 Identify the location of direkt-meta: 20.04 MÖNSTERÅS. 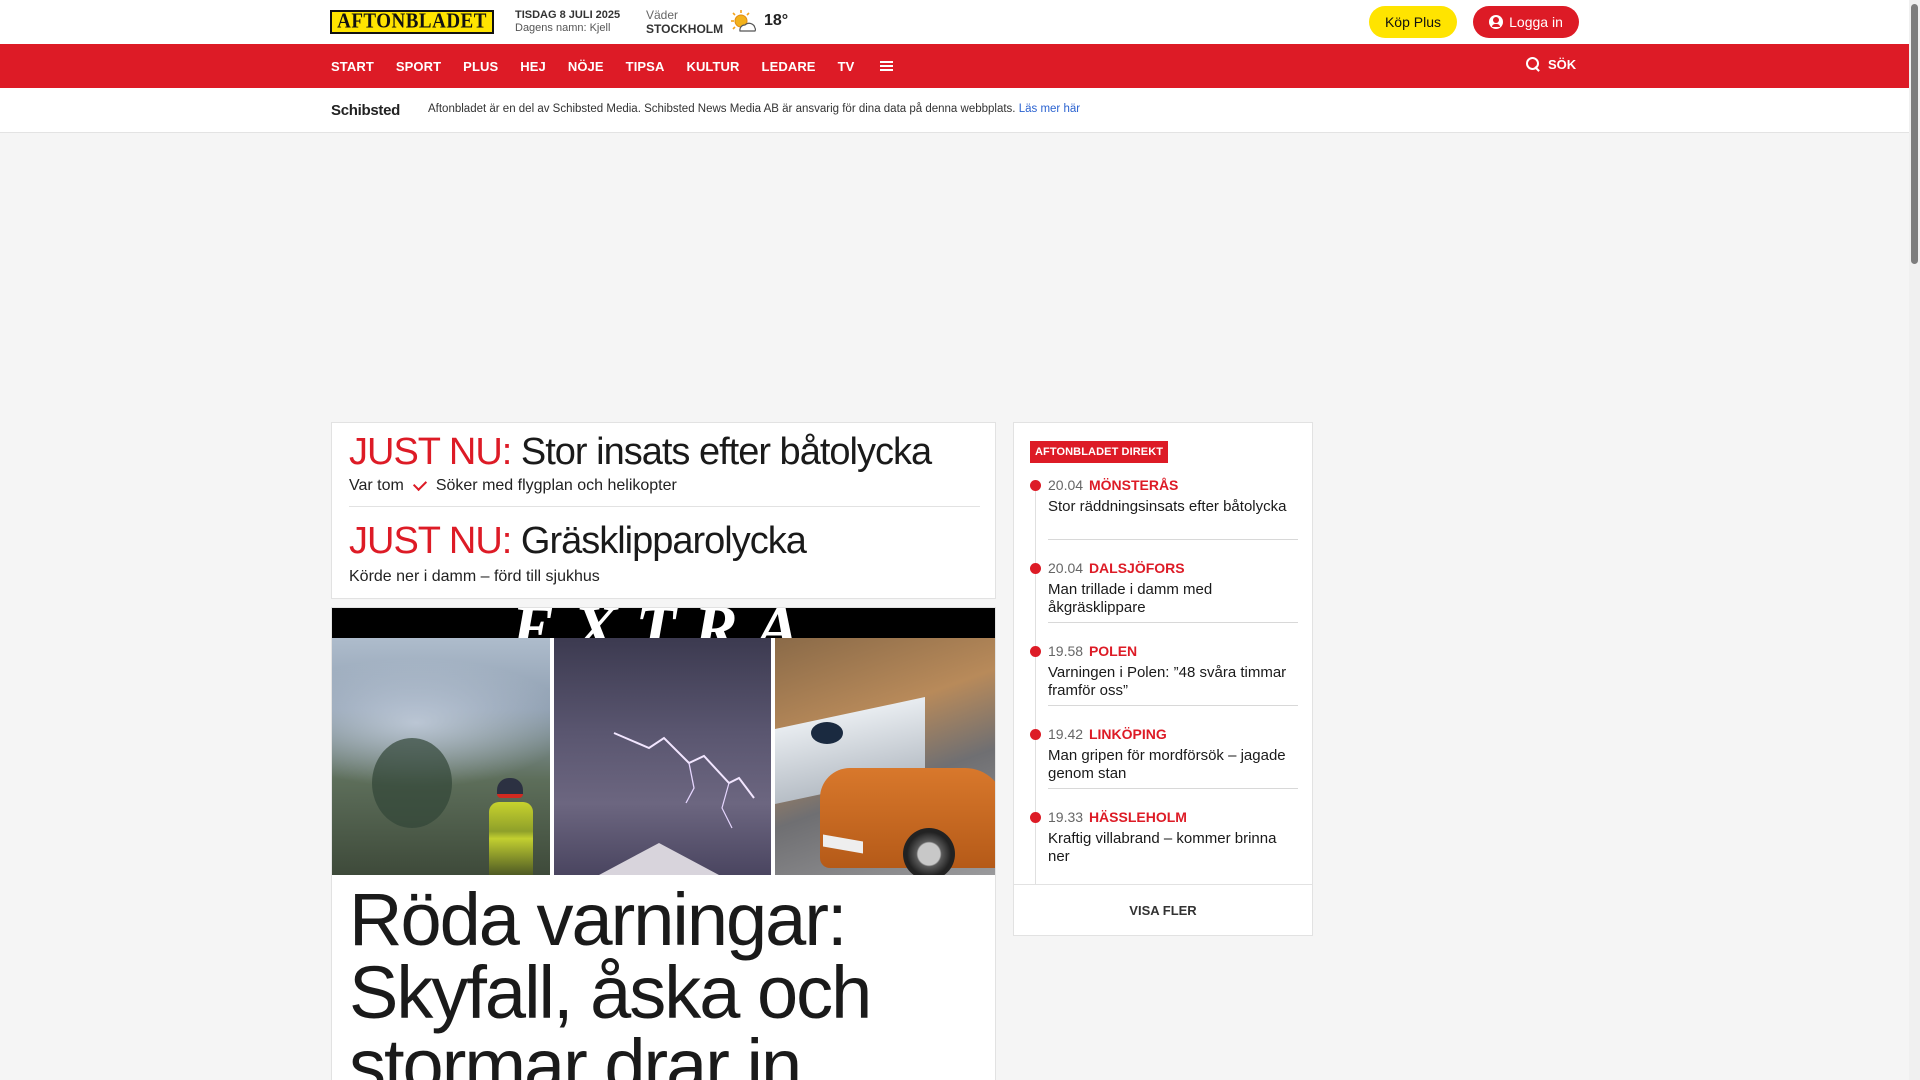
(1113, 485).